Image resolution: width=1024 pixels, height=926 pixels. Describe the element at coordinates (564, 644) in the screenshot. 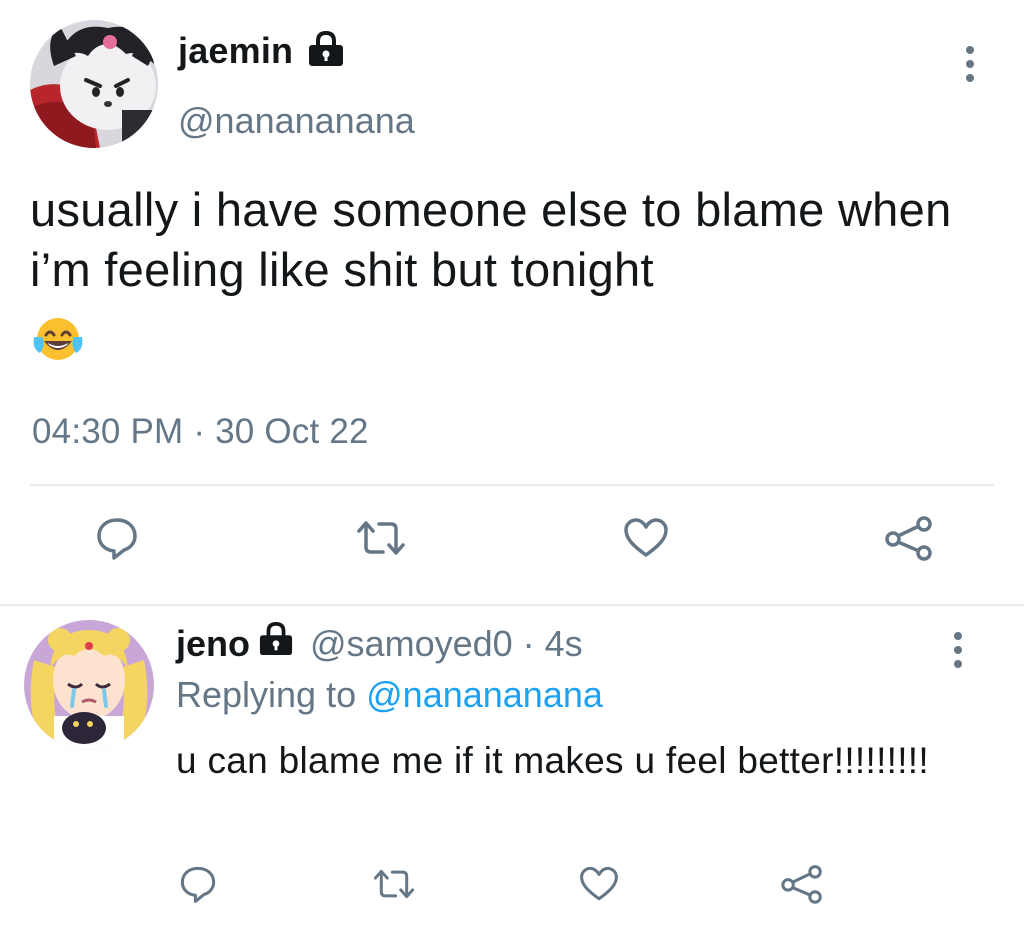

I see `reply-age: 4s` at that location.